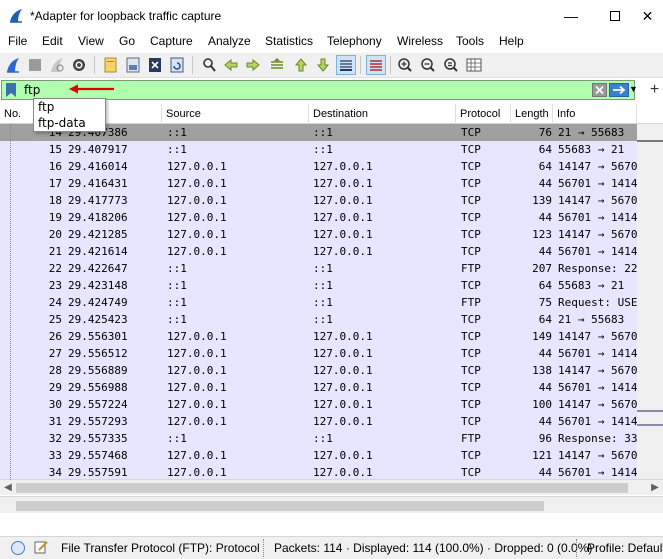 Image resolution: width=663 pixels, height=559 pixels. Describe the element at coordinates (209, 65) in the screenshot. I see `find-packet-button` at that location.